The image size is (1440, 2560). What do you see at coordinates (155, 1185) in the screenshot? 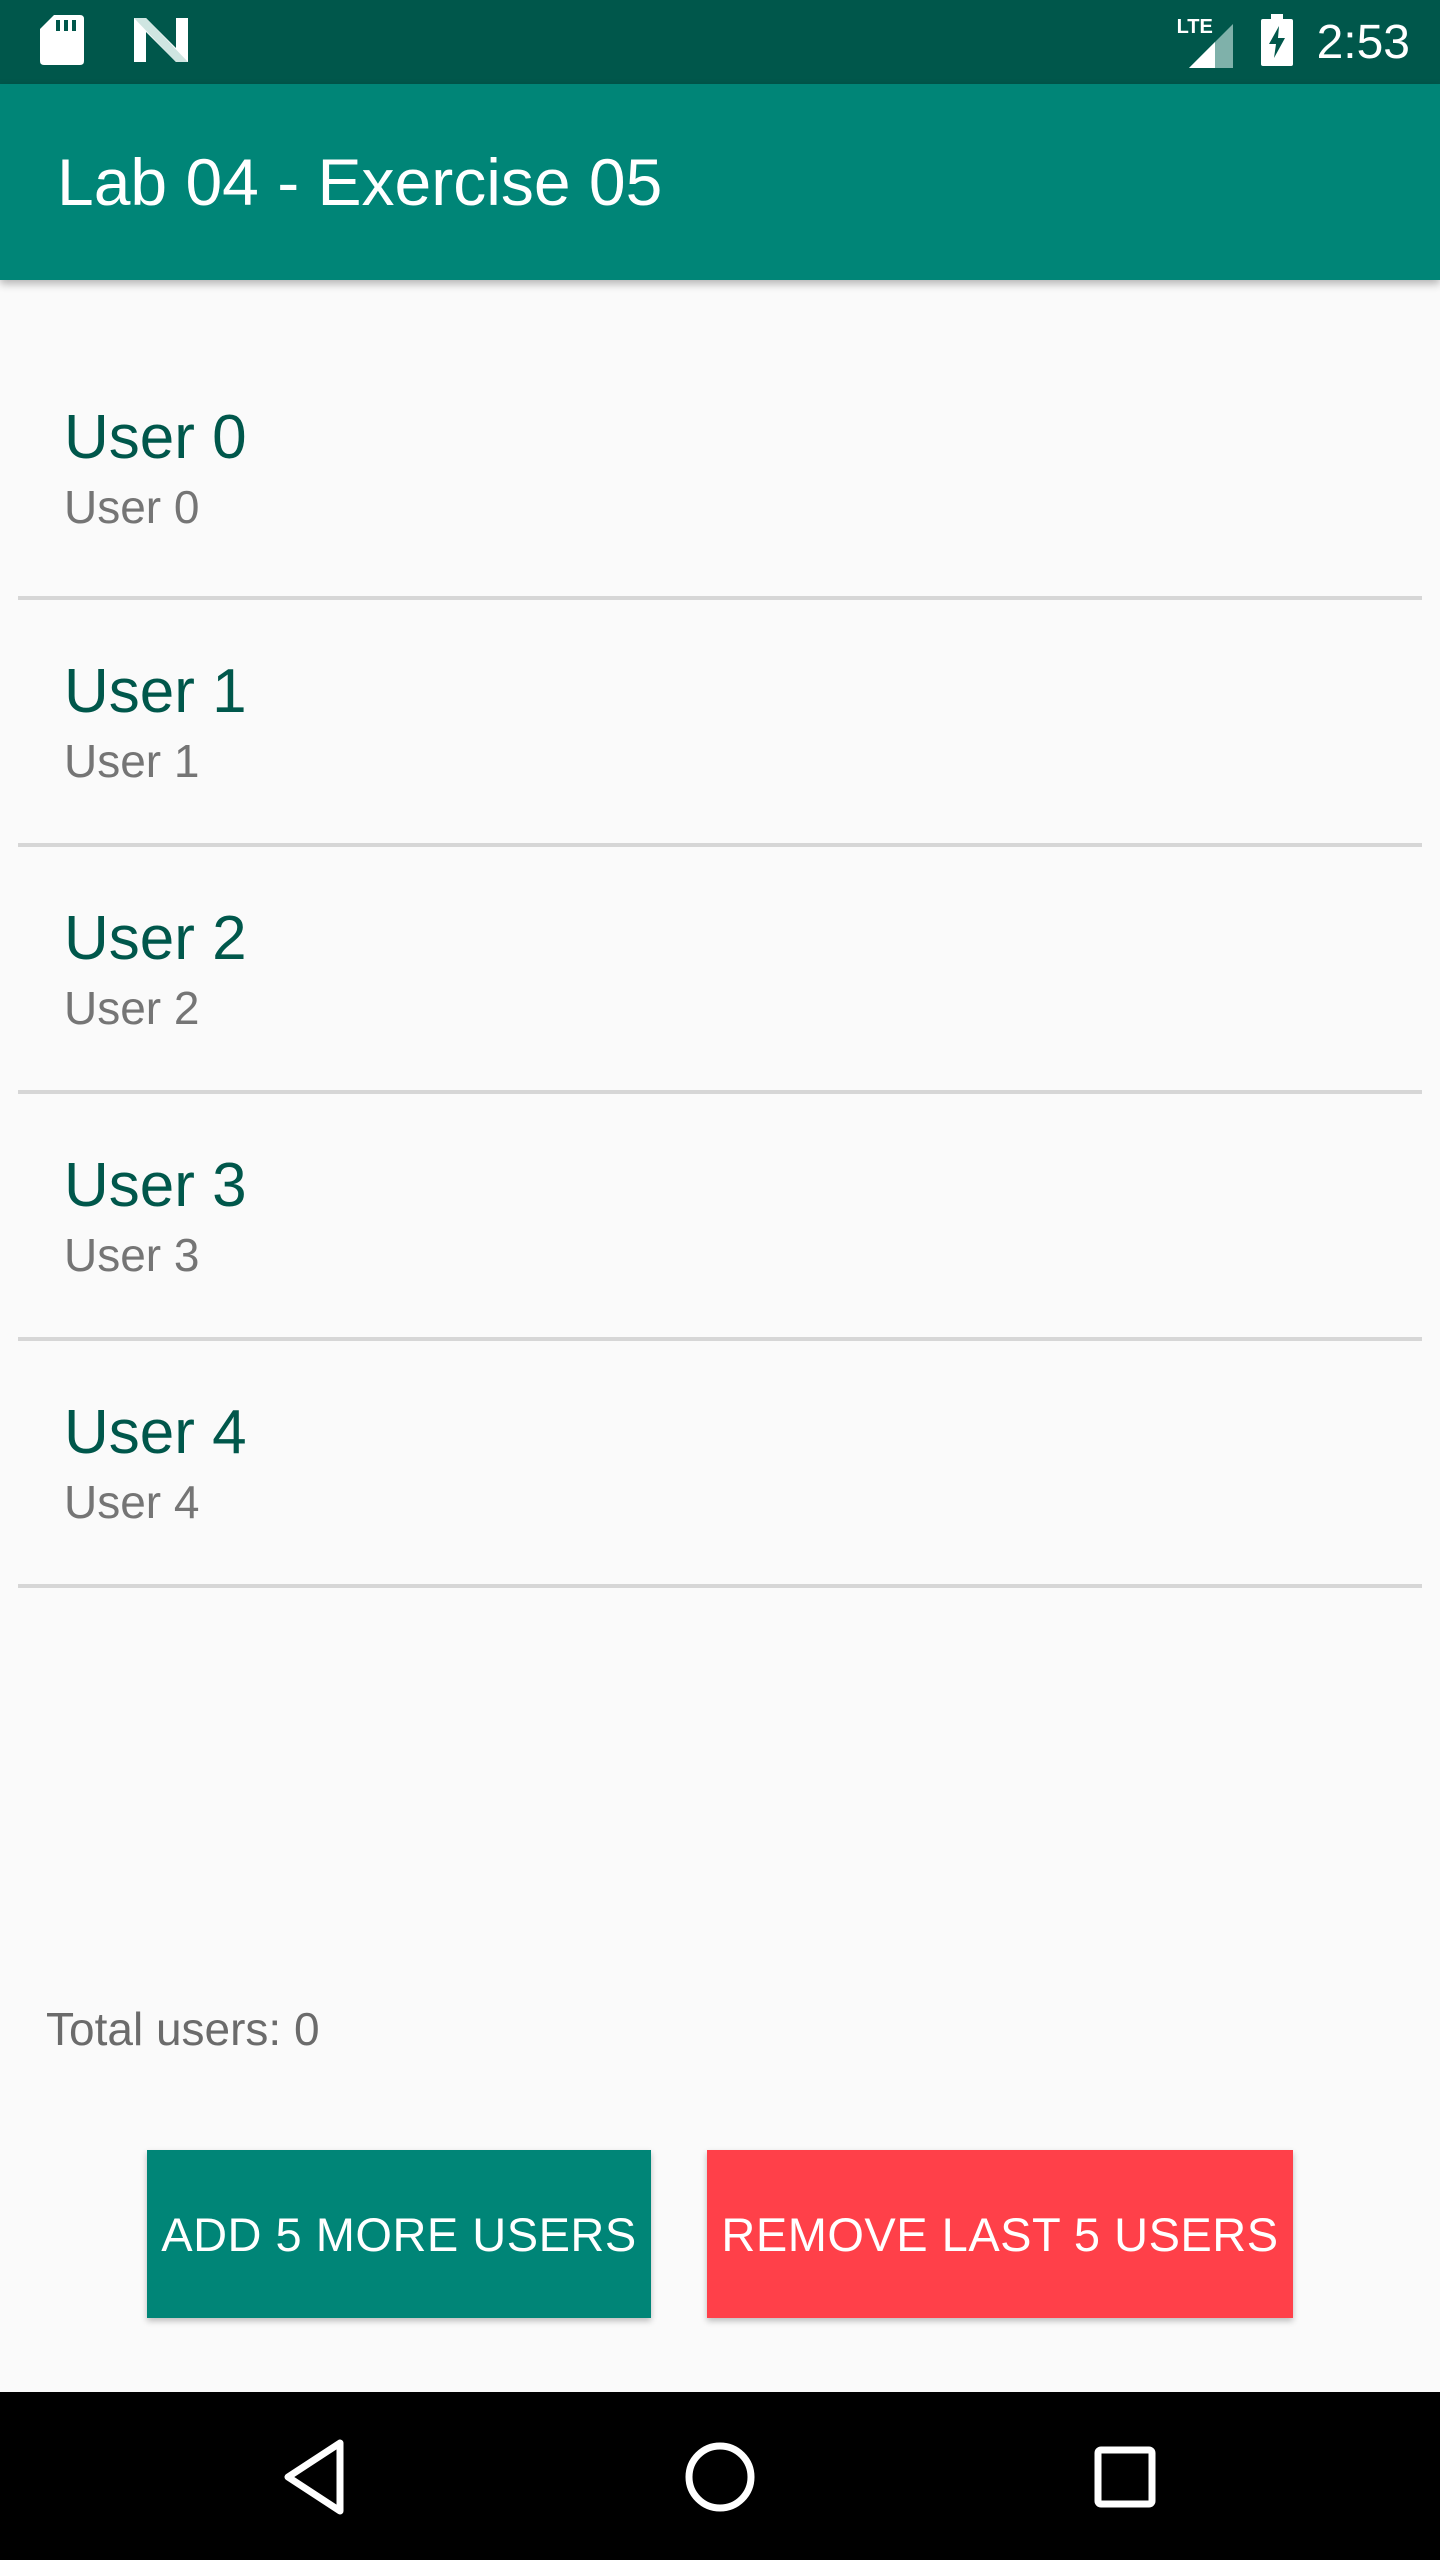
I see `user-name: User 3` at bounding box center [155, 1185].